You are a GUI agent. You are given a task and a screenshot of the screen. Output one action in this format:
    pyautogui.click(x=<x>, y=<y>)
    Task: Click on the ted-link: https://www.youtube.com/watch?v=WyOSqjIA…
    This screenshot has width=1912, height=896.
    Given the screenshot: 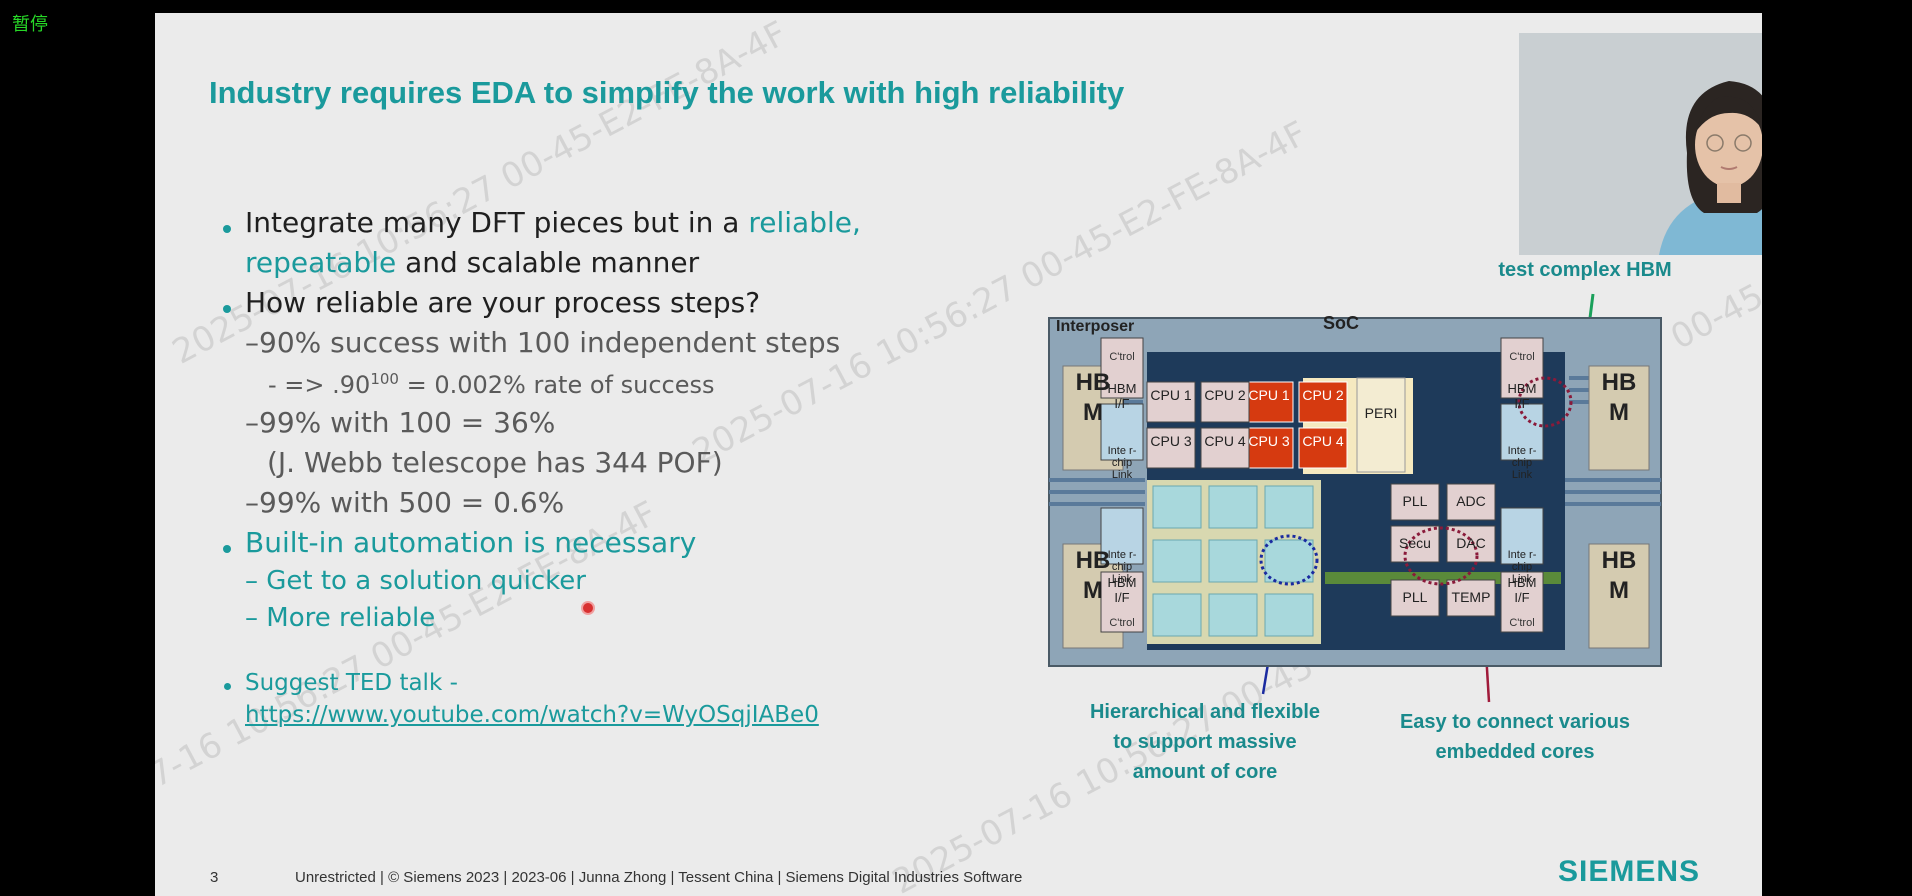 What is the action you would take?
    pyautogui.click(x=532, y=715)
    